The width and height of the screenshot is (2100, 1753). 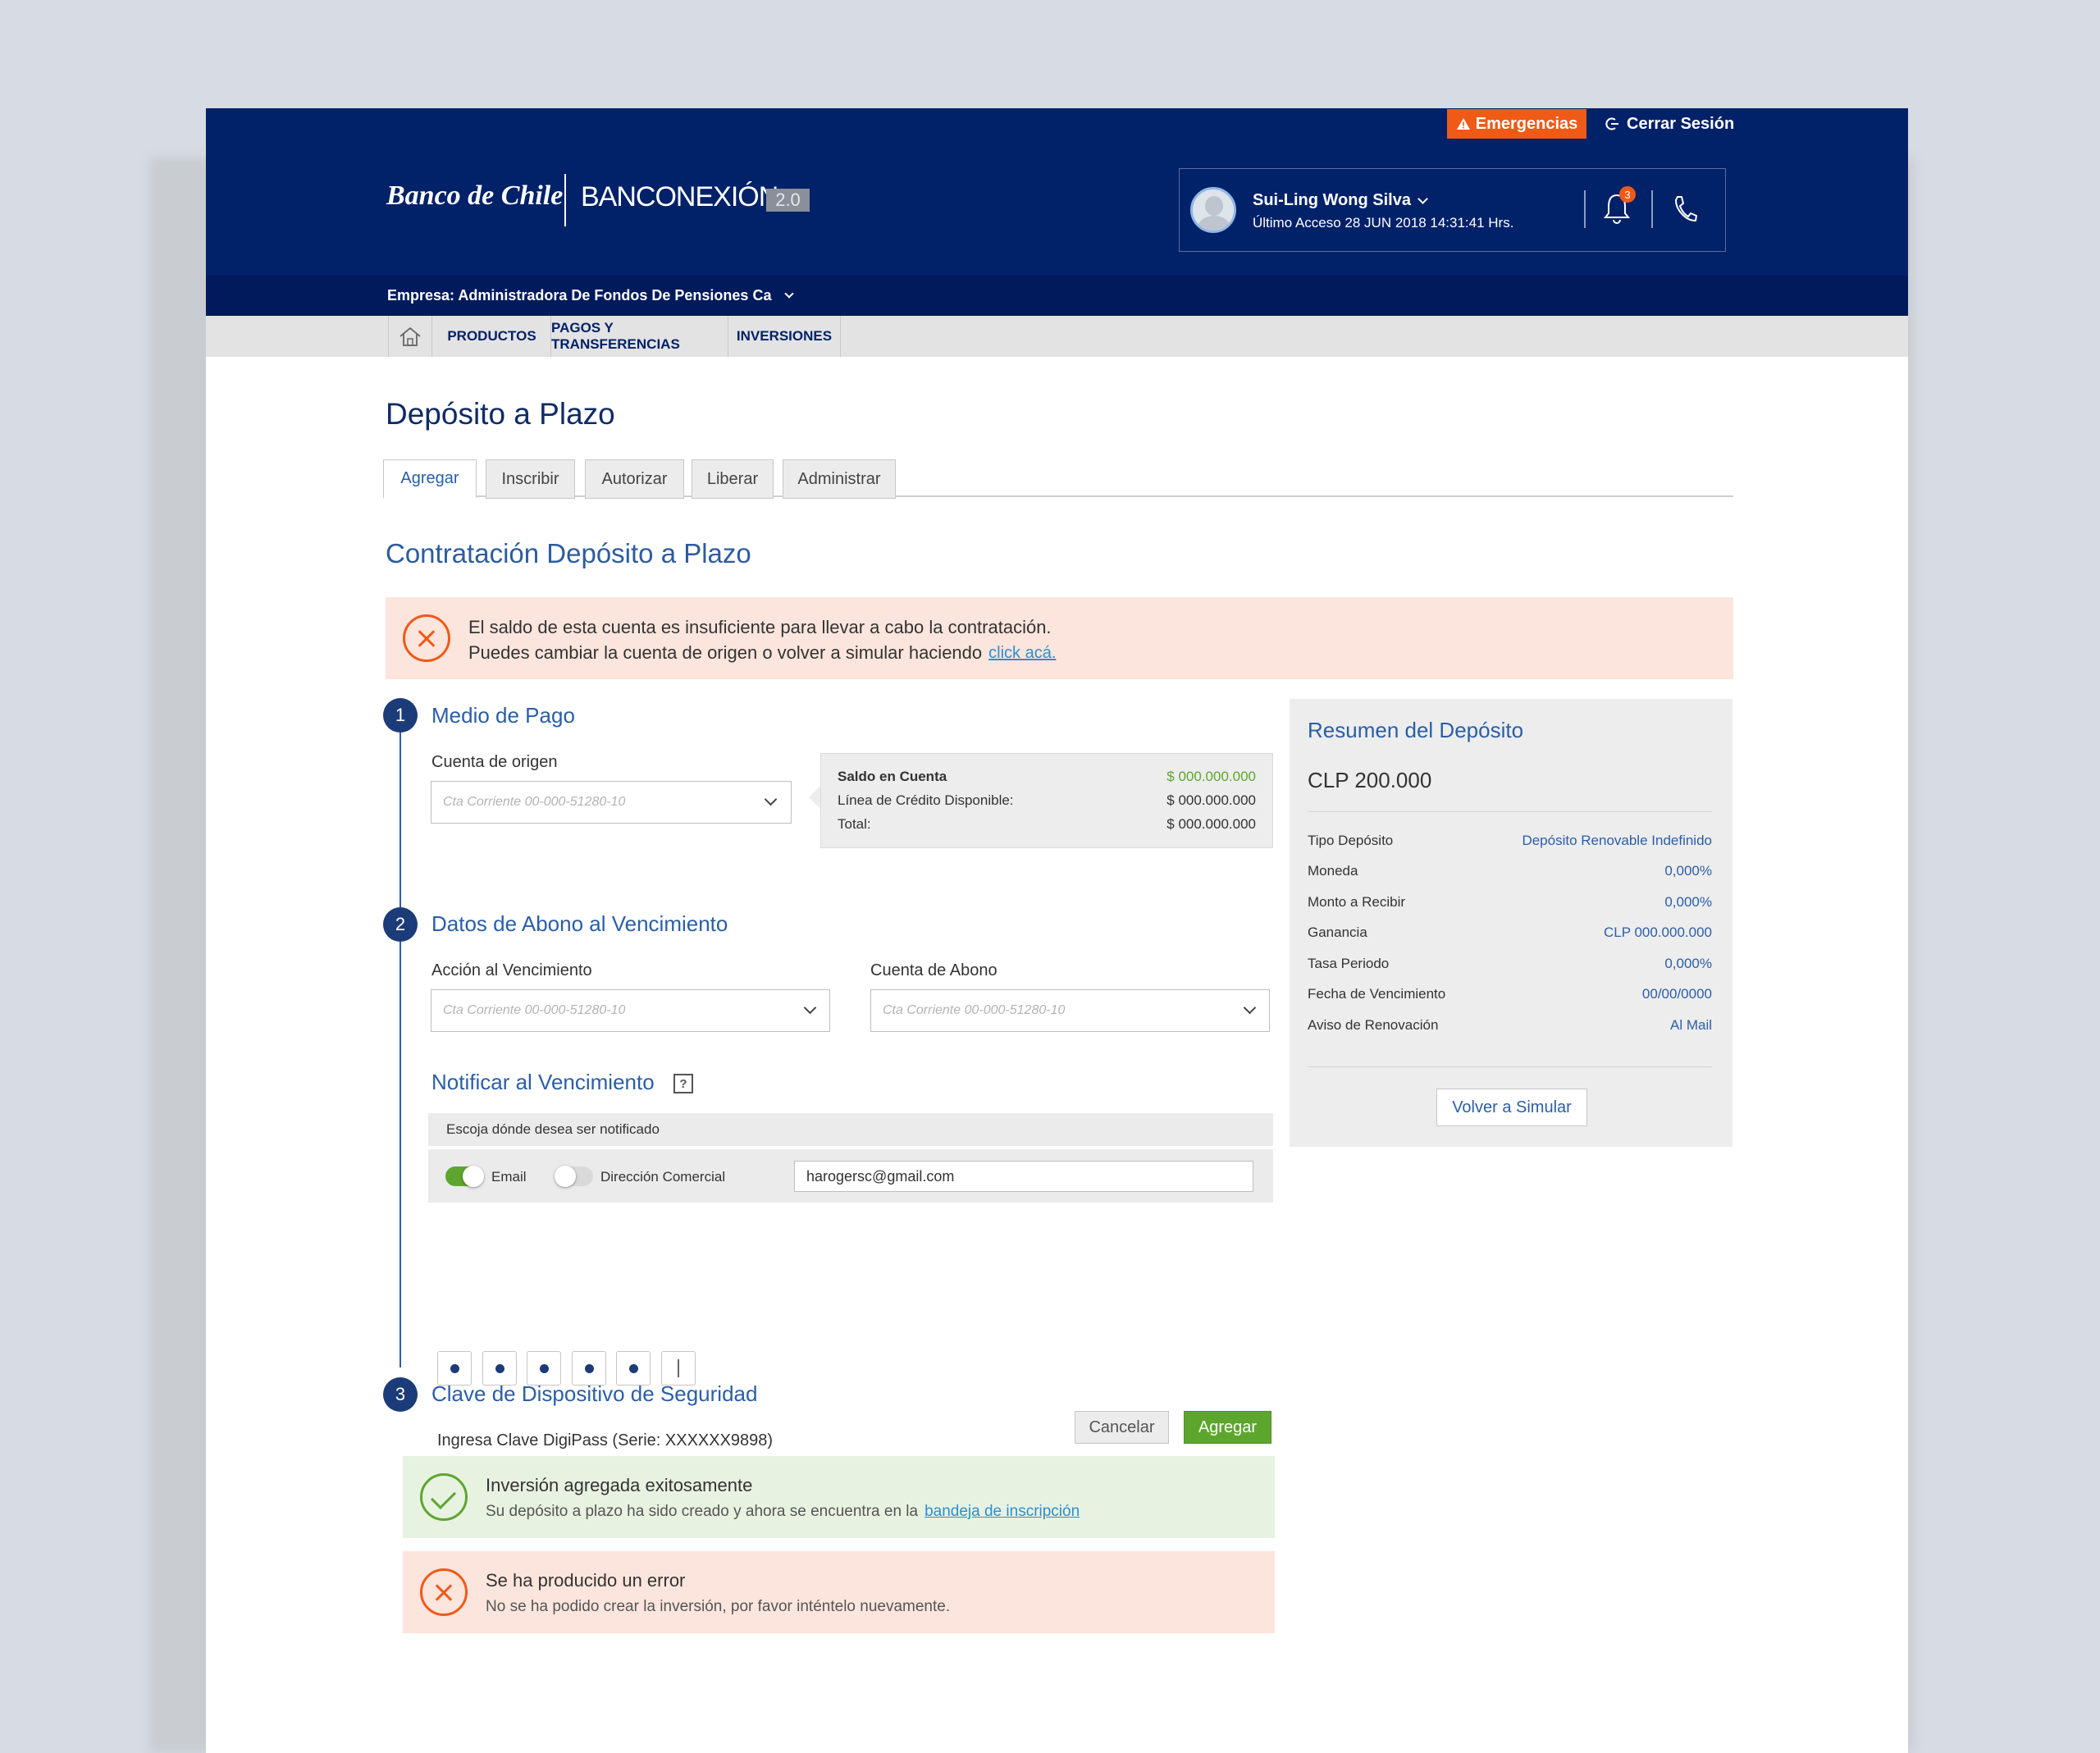 I want to click on total-row: Total: $ 000.000.000, so click(x=1047, y=824).